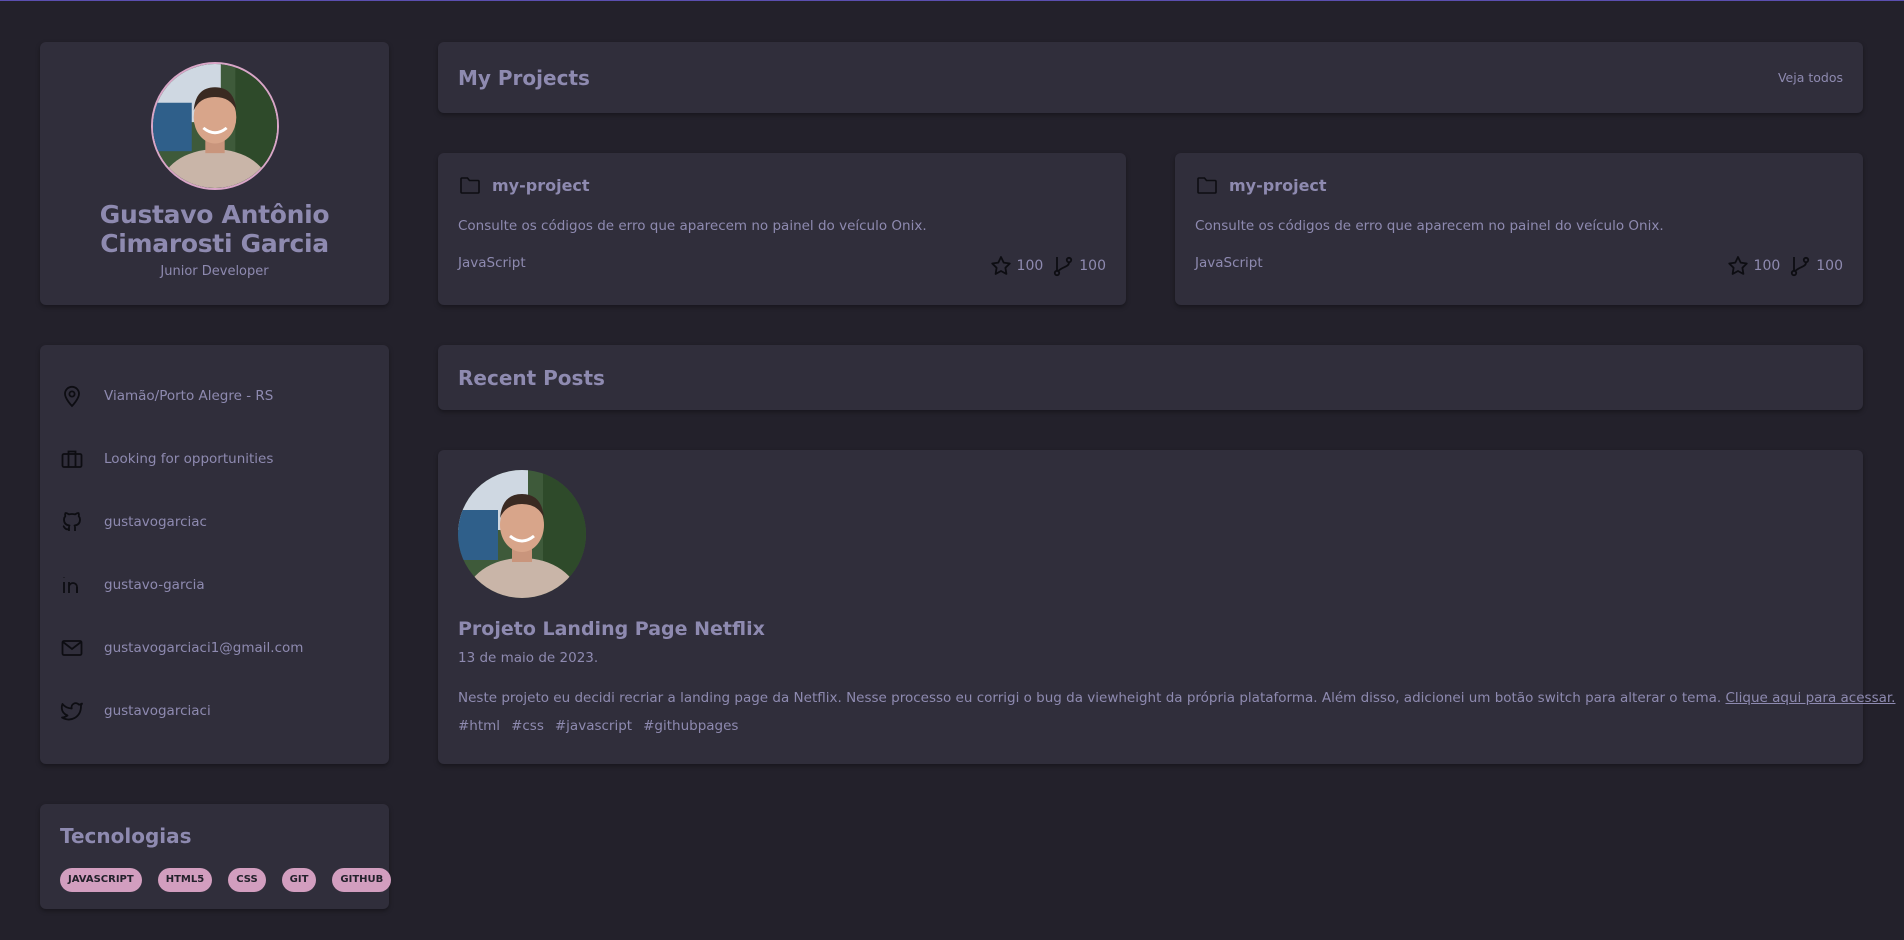  Describe the element at coordinates (247, 880) in the screenshot. I see `tech-tag: CSS` at that location.